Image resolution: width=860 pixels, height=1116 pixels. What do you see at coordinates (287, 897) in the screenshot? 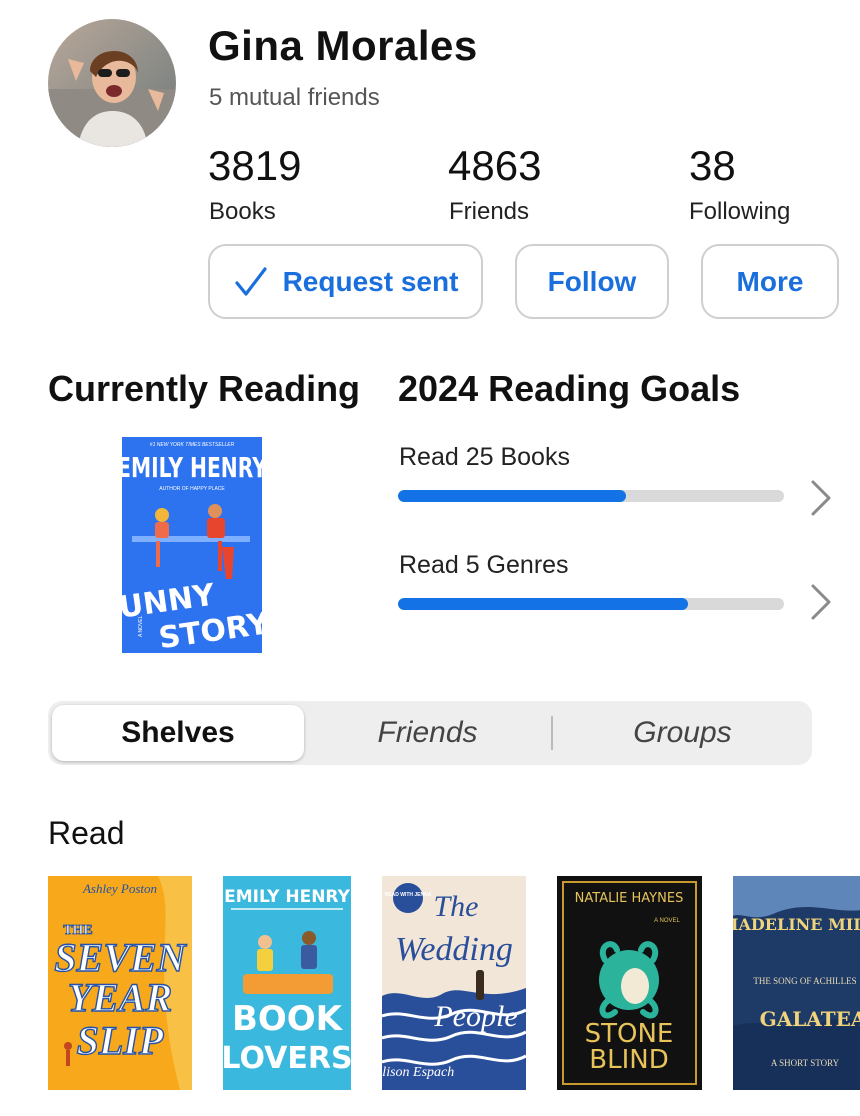
I see `book-author: EMILY HENRY` at bounding box center [287, 897].